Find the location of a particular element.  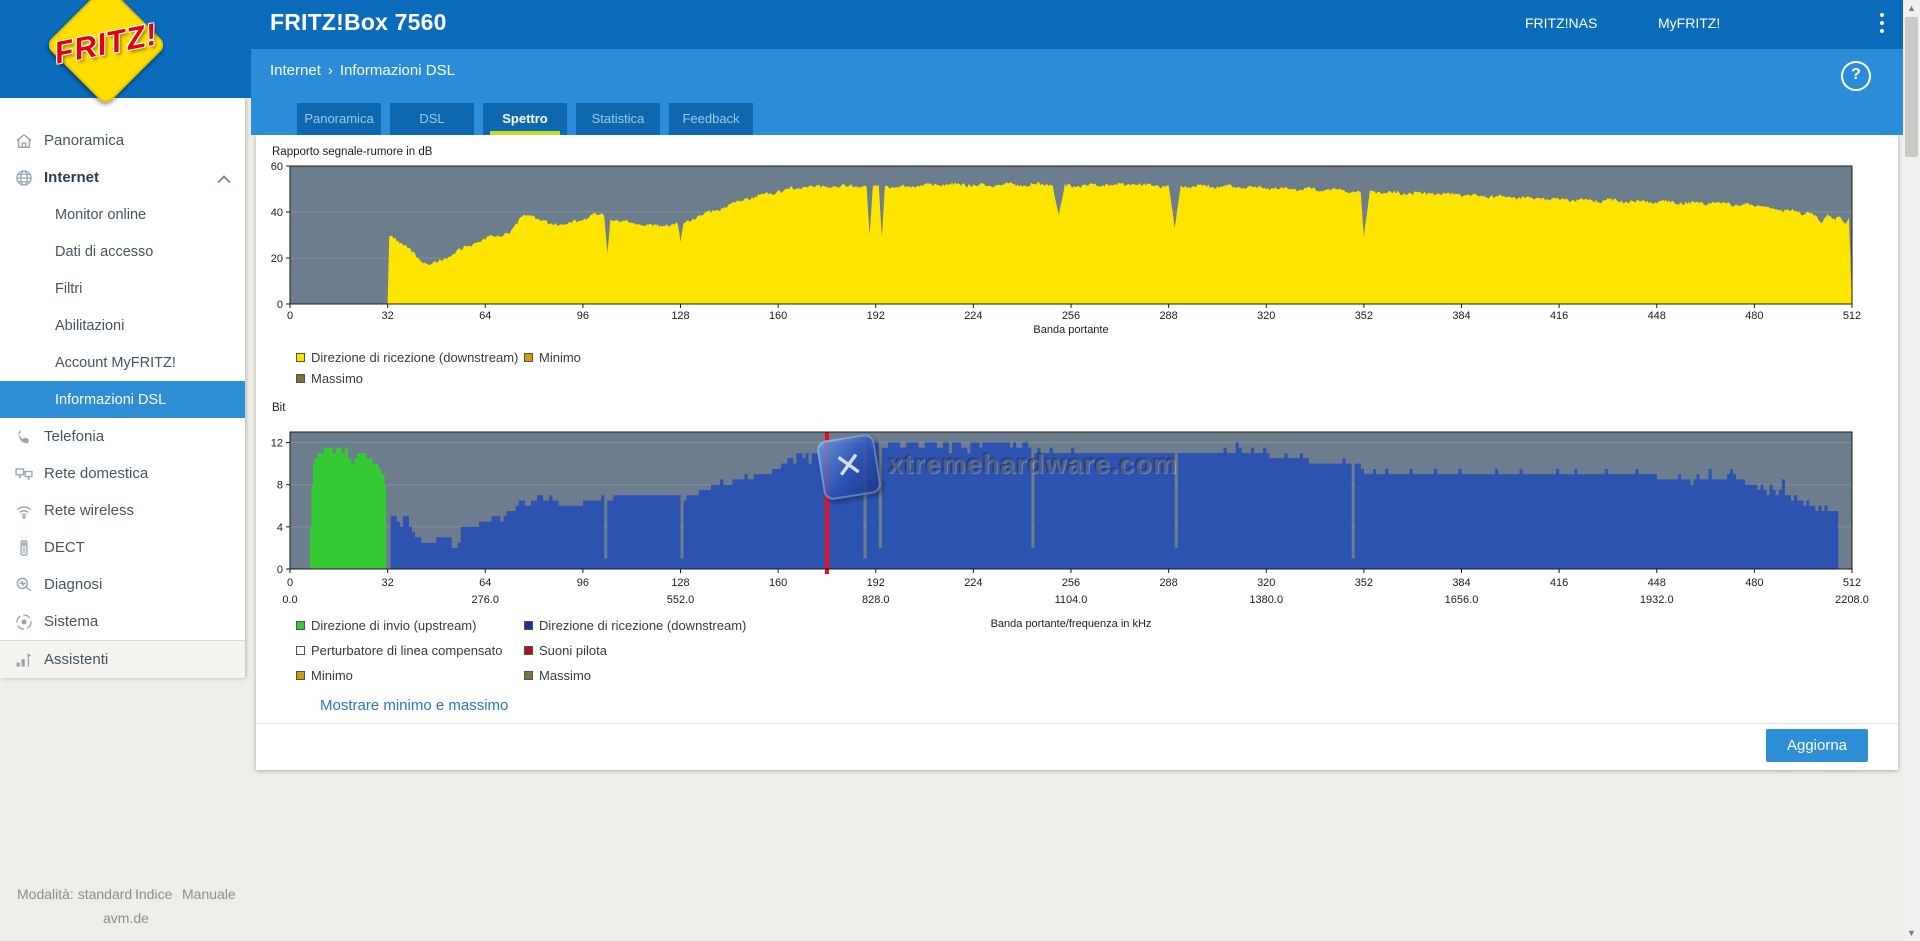

sidebar-item-label: Rete wireless is located at coordinates (89, 510).